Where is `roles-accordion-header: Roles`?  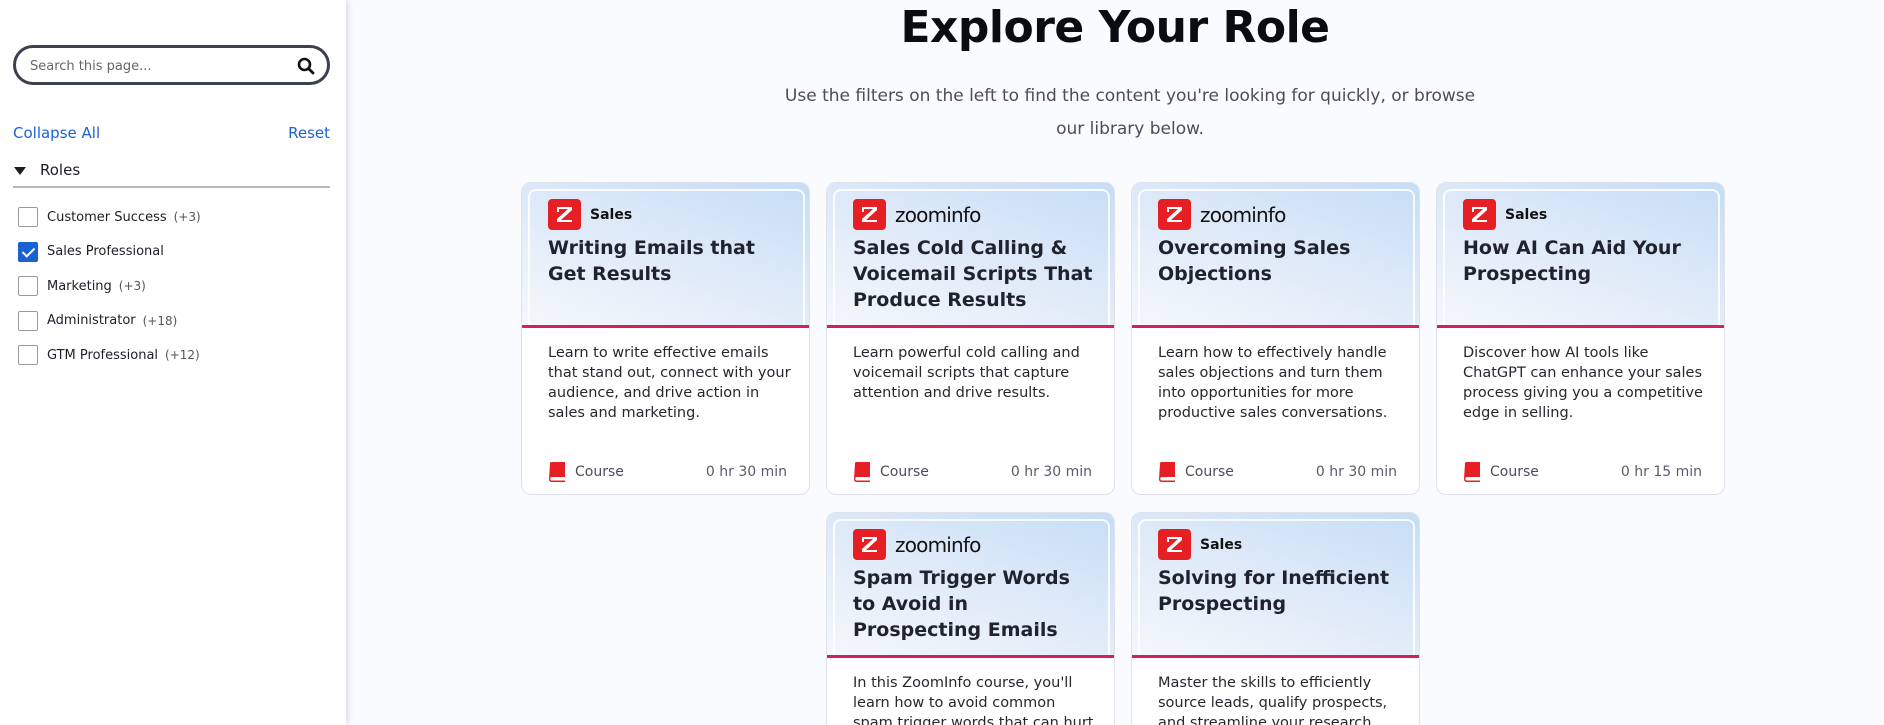
roles-accordion-header: Roles is located at coordinates (171, 174).